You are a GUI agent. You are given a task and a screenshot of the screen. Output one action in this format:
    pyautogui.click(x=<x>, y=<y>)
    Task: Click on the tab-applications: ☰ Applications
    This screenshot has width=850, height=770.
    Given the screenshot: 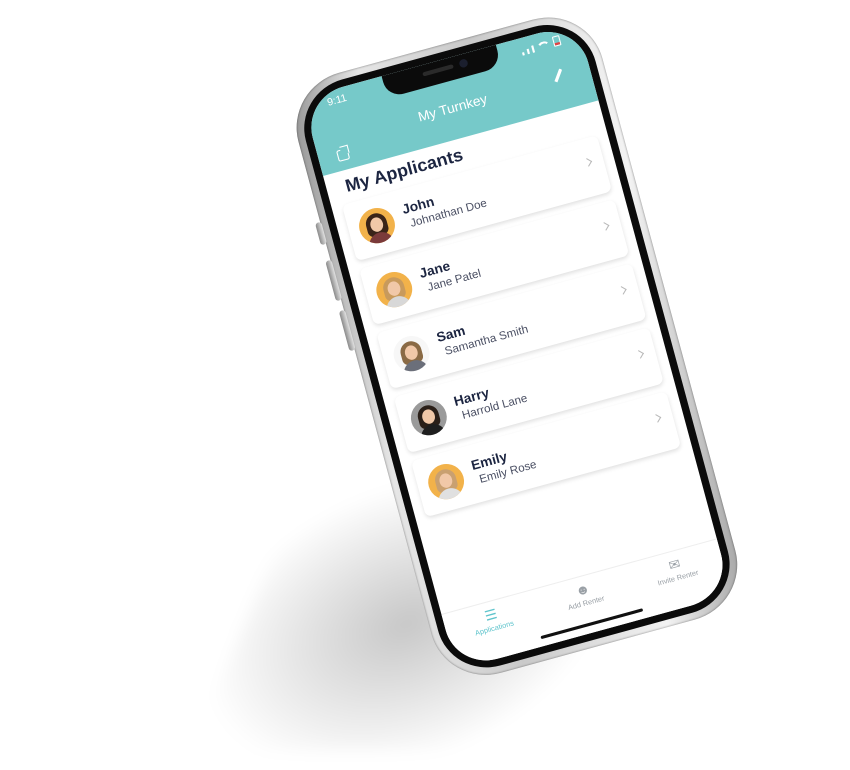 What is the action you would take?
    pyautogui.click(x=492, y=620)
    